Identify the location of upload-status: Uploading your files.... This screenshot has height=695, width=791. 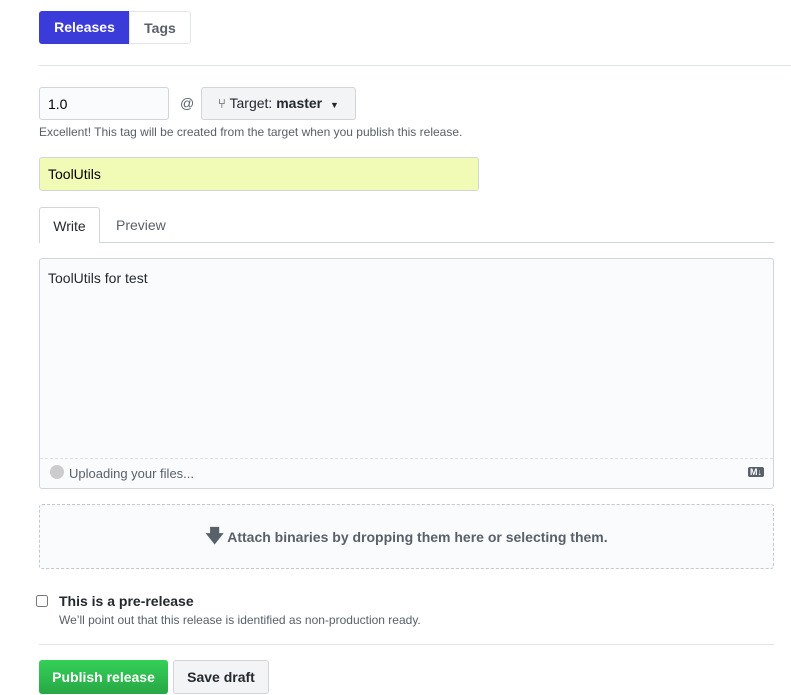
(132, 473).